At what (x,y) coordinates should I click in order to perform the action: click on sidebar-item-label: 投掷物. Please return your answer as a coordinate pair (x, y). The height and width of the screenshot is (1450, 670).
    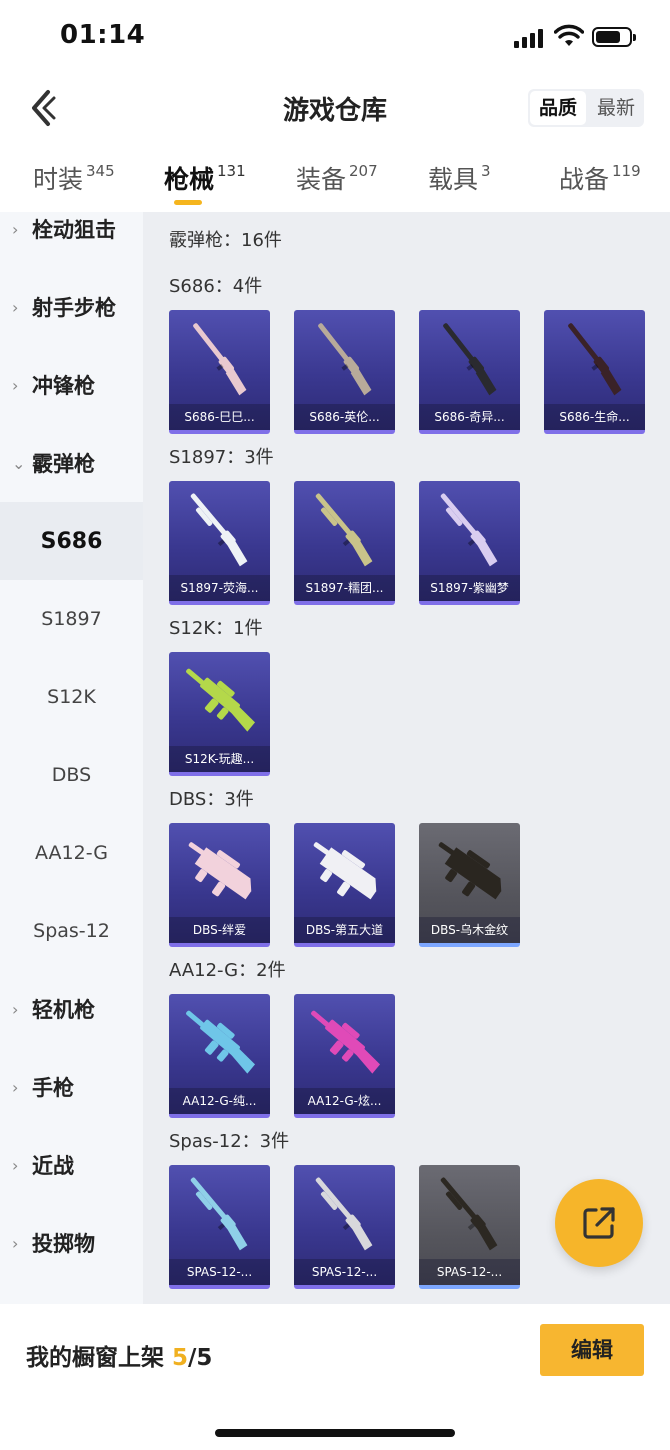
    Looking at the image, I should click on (63, 1244).